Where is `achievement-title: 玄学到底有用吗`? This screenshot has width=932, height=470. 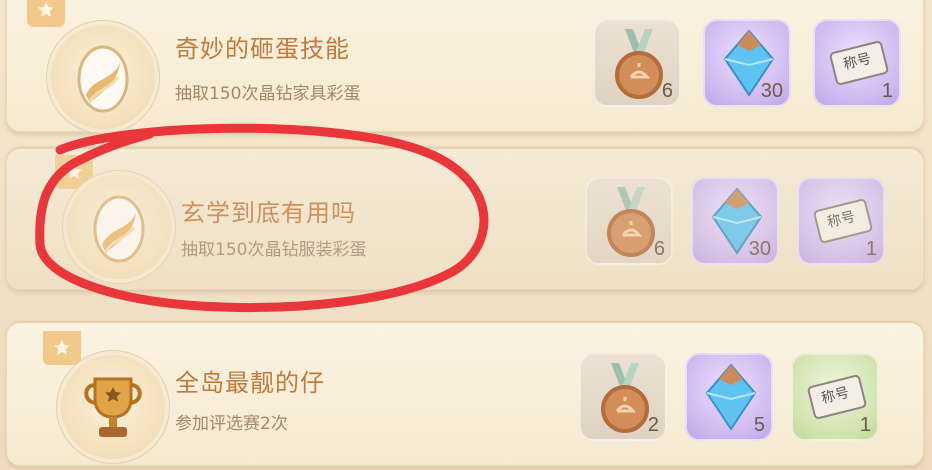
achievement-title: 玄学到底有用吗 is located at coordinates (268, 213).